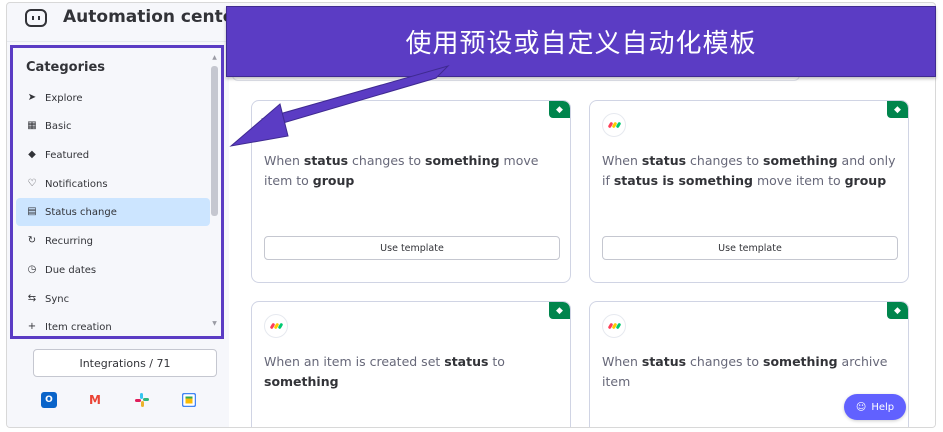 This screenshot has width=943, height=432. I want to click on category-label: Basic, so click(58, 126).